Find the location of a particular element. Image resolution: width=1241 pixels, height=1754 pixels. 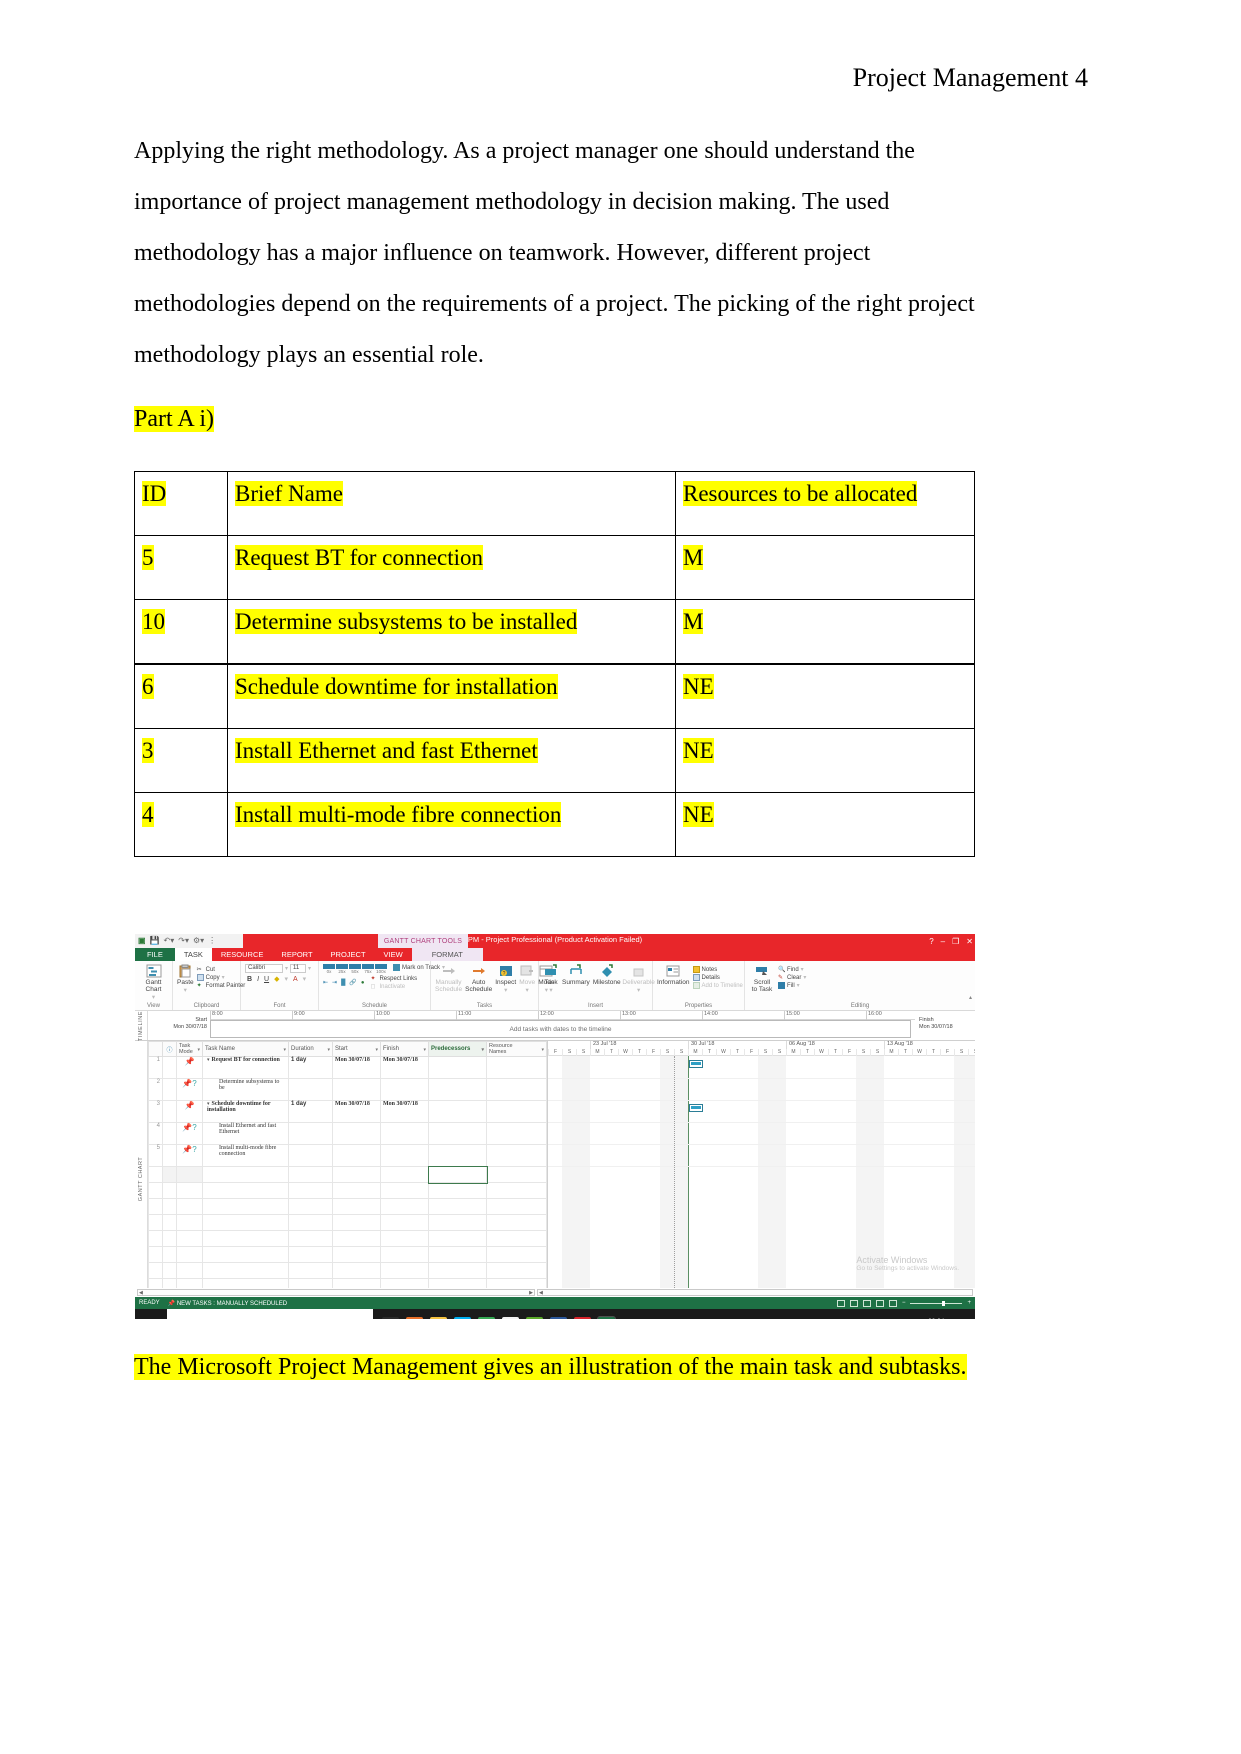

collapse-ribbon-icon: ▴ is located at coordinates (970, 997).